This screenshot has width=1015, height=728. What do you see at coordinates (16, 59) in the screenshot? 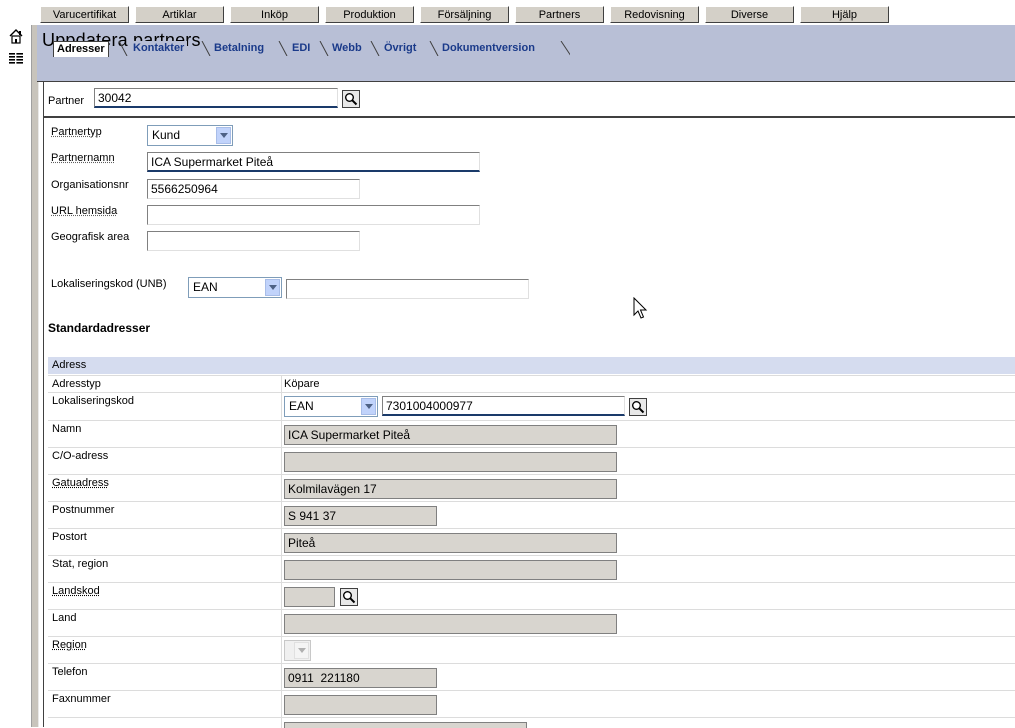
I see `list-icon` at bounding box center [16, 59].